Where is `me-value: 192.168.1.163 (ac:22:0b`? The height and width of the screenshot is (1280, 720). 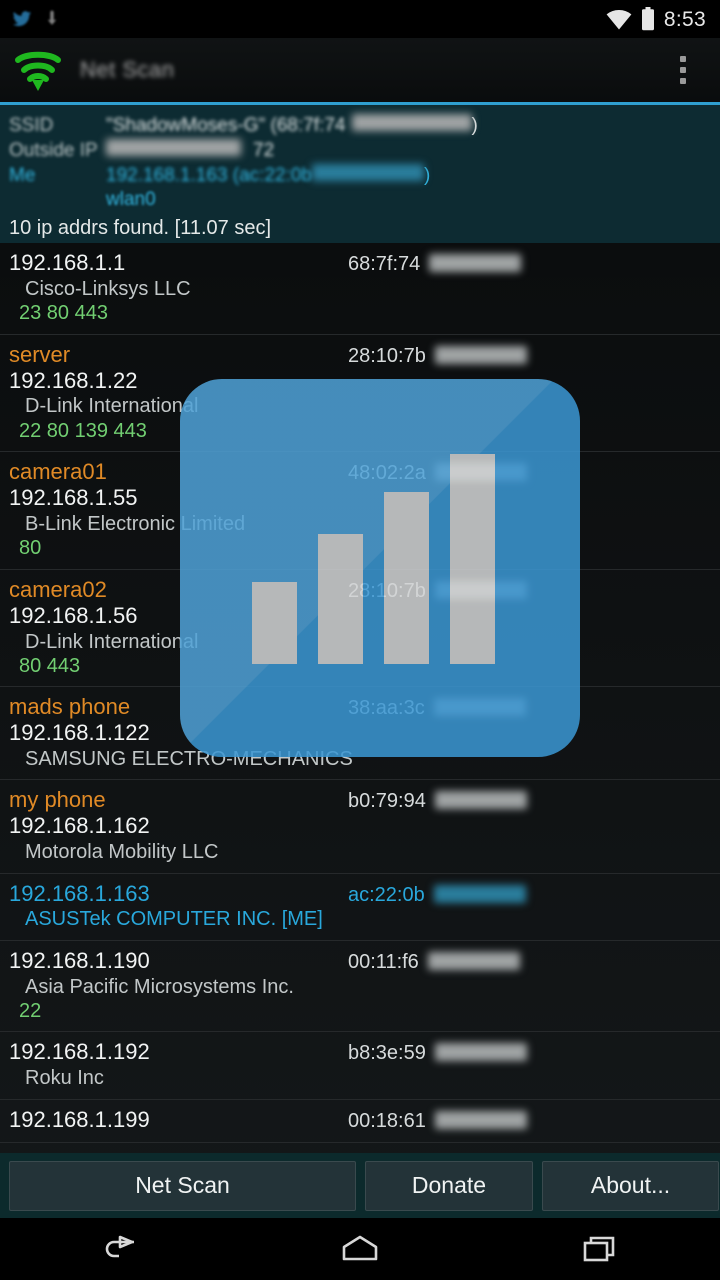 me-value: 192.168.1.163 (ac:22:0b is located at coordinates (209, 175).